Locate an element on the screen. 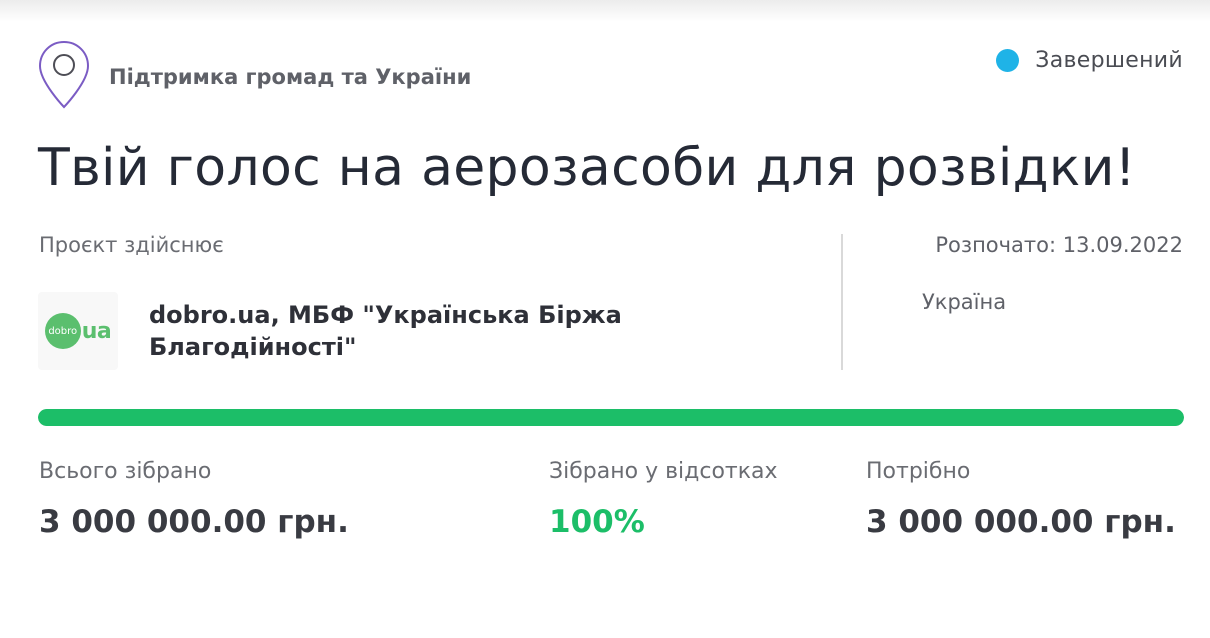  status-dot-icon is located at coordinates (1008, 60).